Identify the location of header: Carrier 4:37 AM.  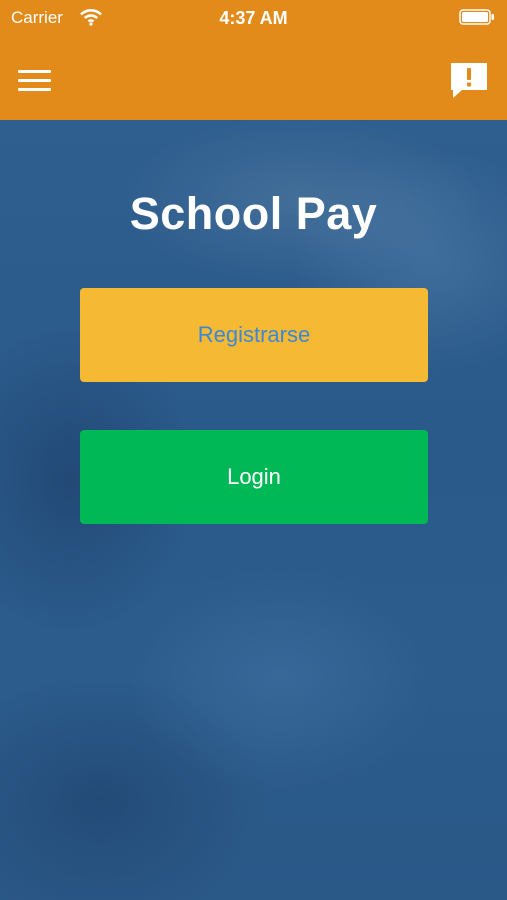
(253, 60).